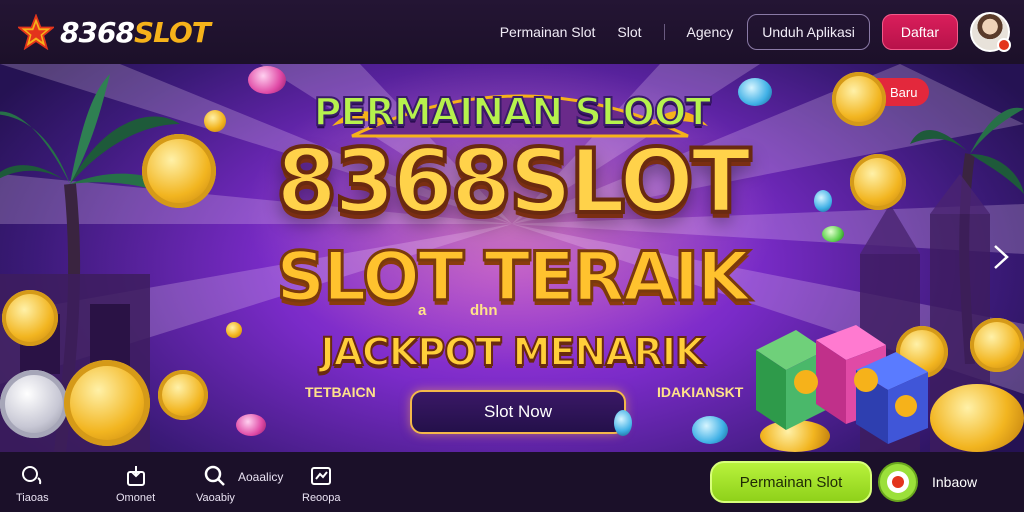  Describe the element at coordinates (34, 404) in the screenshot. I see `silver-coin-icon` at that location.